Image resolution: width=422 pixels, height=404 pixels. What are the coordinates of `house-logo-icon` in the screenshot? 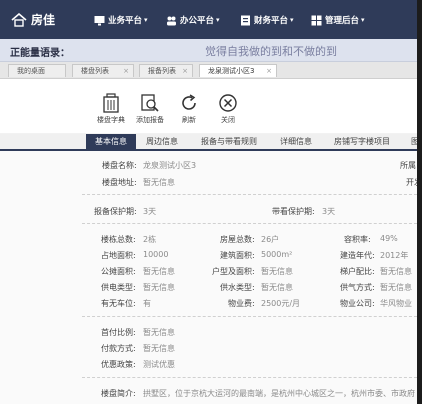 It's located at (19, 19).